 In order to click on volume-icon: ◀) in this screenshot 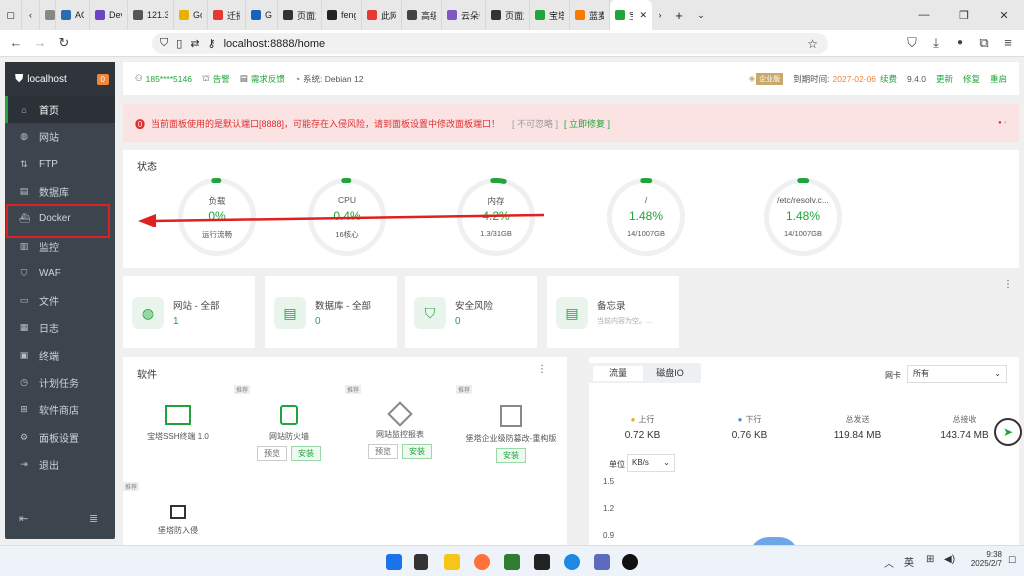, I will do `click(949, 559)`.